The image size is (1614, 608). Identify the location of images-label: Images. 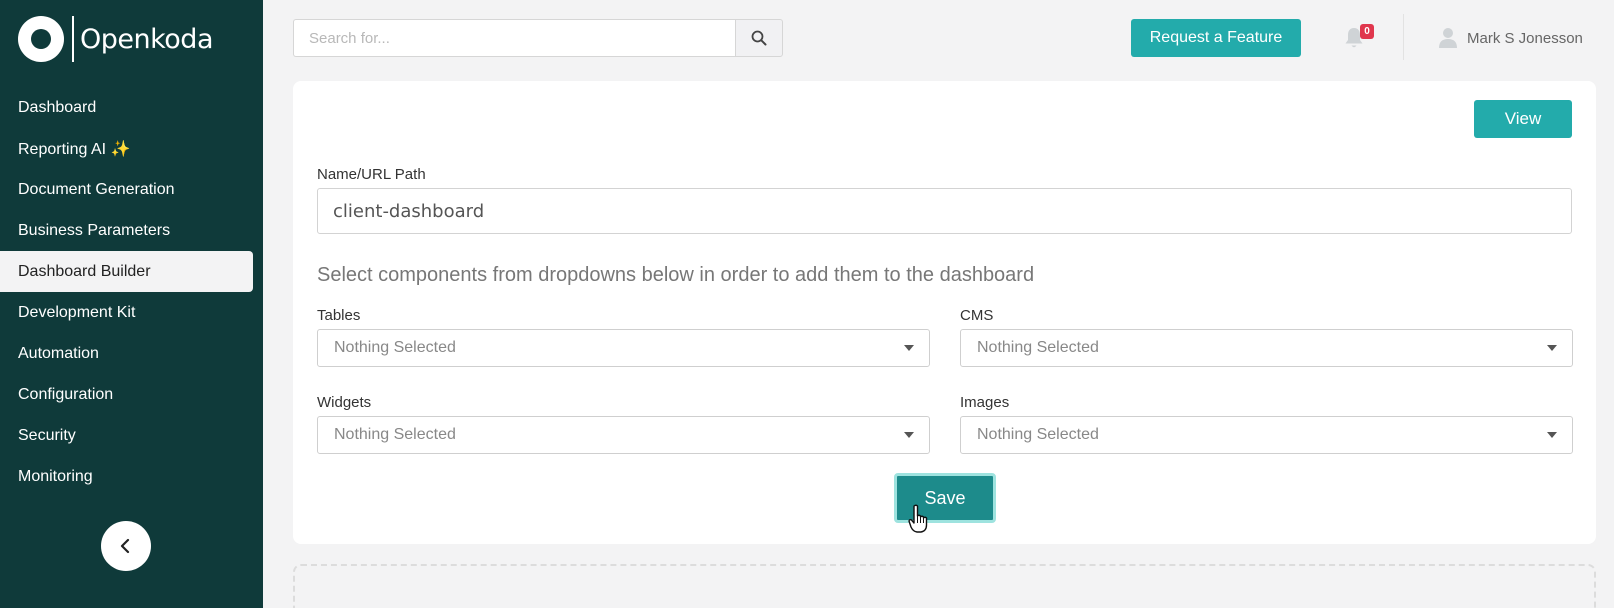
(985, 402).